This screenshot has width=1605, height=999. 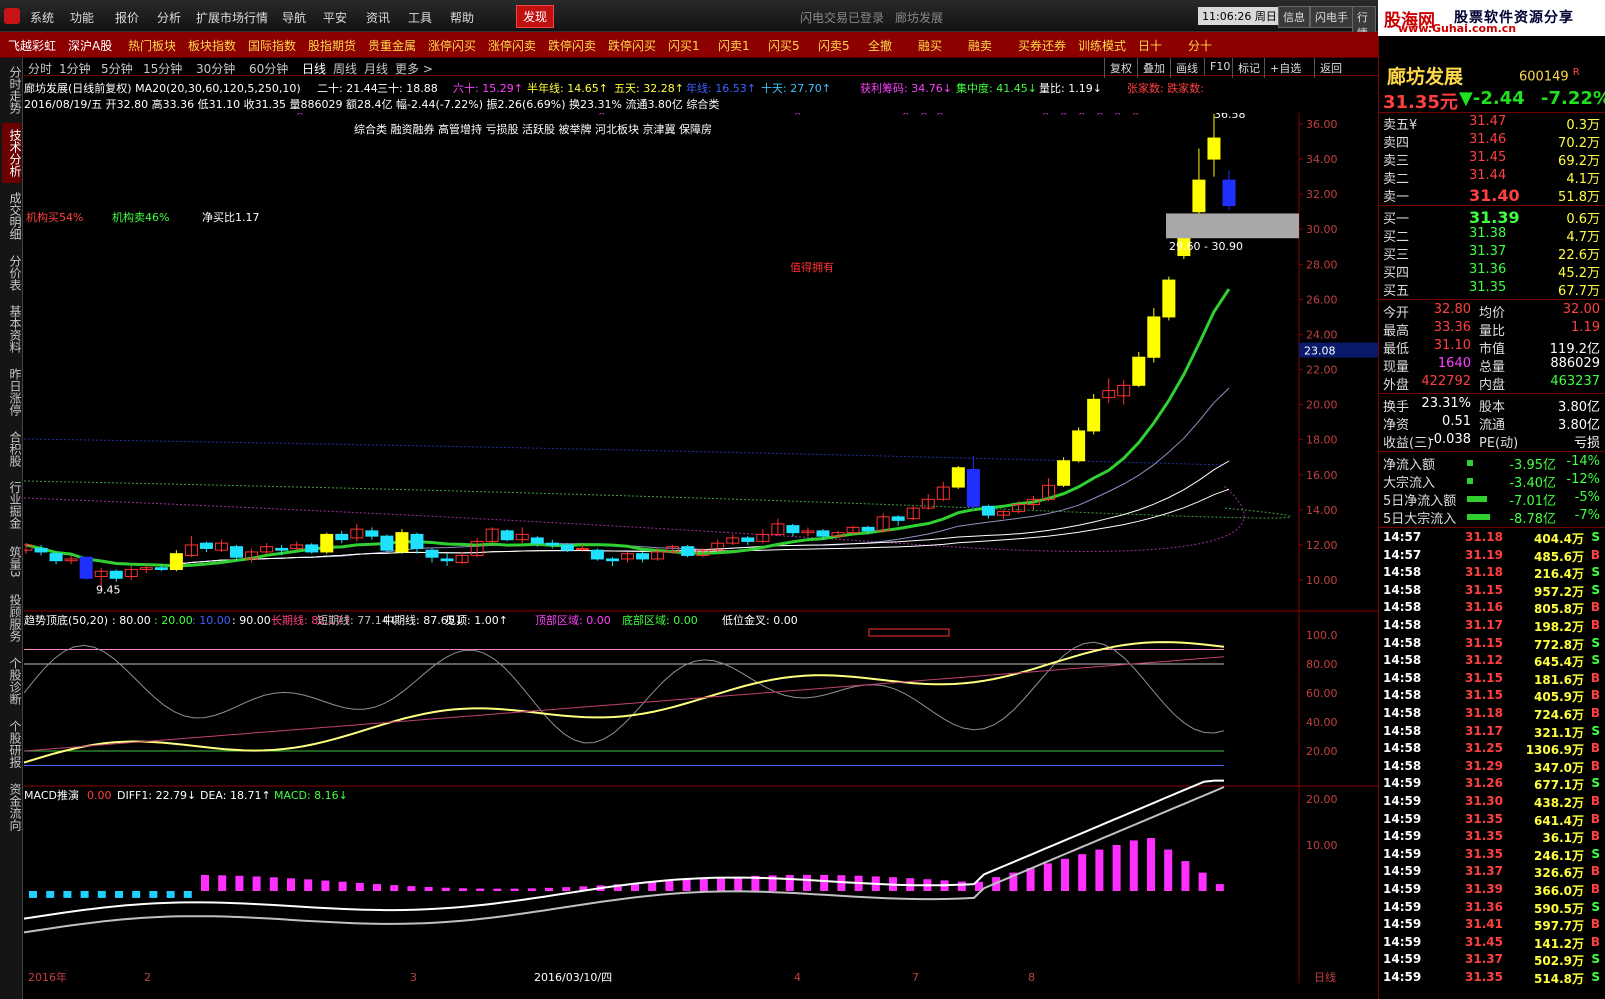 I want to click on period-9: 更多 >, so click(x=414, y=68).